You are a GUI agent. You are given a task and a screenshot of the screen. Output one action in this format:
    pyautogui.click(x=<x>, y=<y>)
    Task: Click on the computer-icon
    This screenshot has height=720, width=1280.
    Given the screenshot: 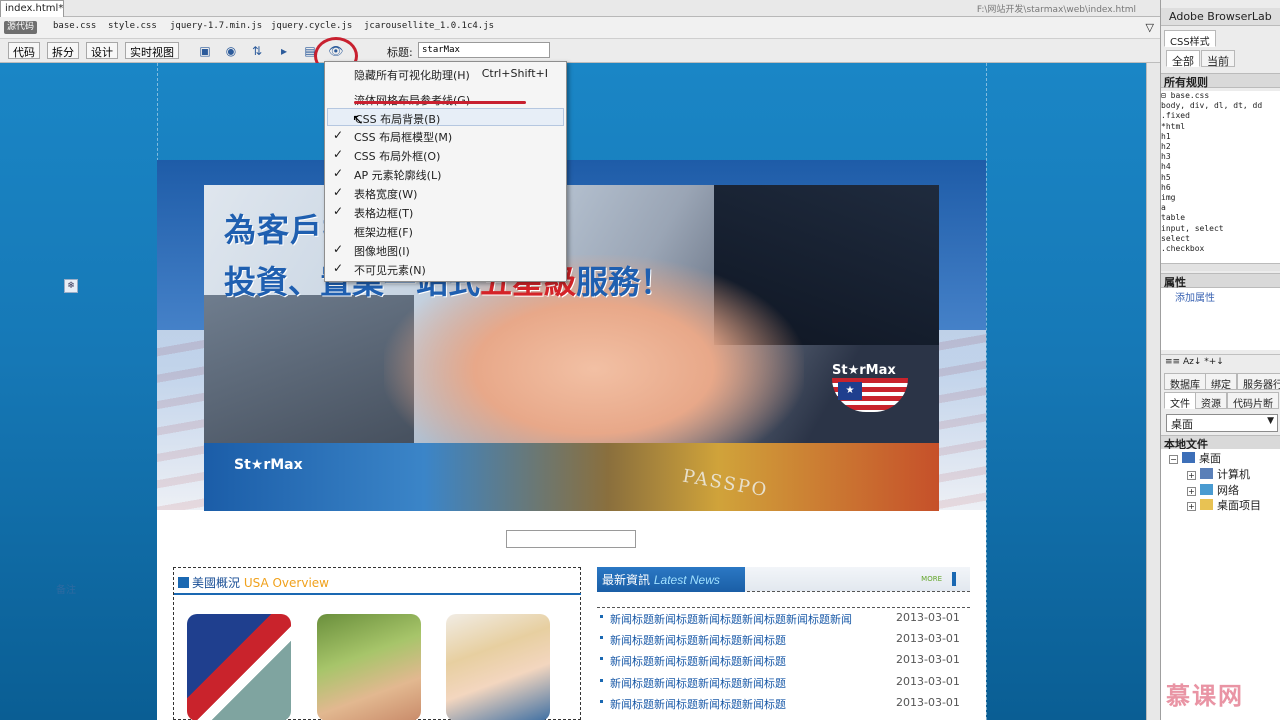 What is the action you would take?
    pyautogui.click(x=1206, y=473)
    